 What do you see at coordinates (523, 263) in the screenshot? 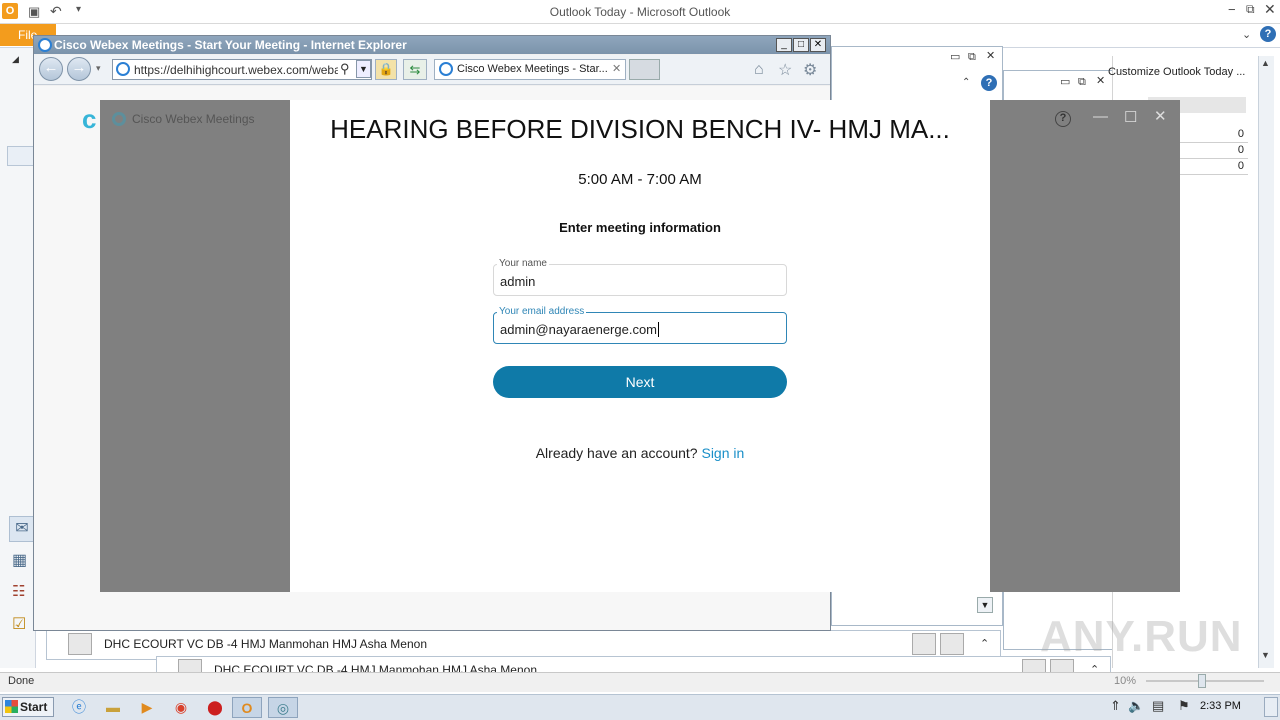
I see `name-field-label: Your name` at bounding box center [523, 263].